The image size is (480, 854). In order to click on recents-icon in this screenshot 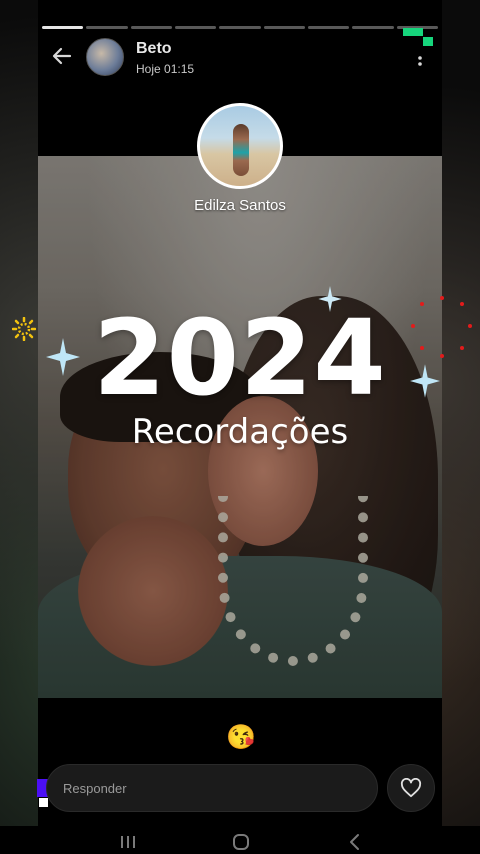, I will do `click(128, 842)`.